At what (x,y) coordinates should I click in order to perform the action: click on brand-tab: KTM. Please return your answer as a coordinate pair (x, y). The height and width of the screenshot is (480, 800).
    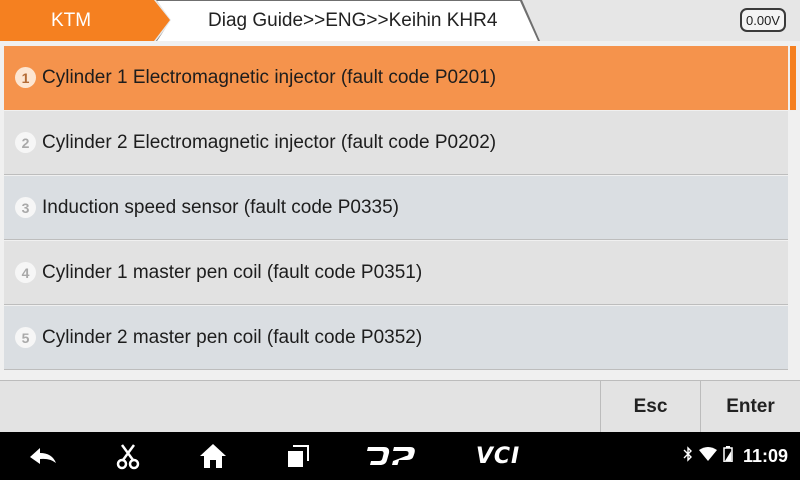
    Looking at the image, I should click on (85, 20).